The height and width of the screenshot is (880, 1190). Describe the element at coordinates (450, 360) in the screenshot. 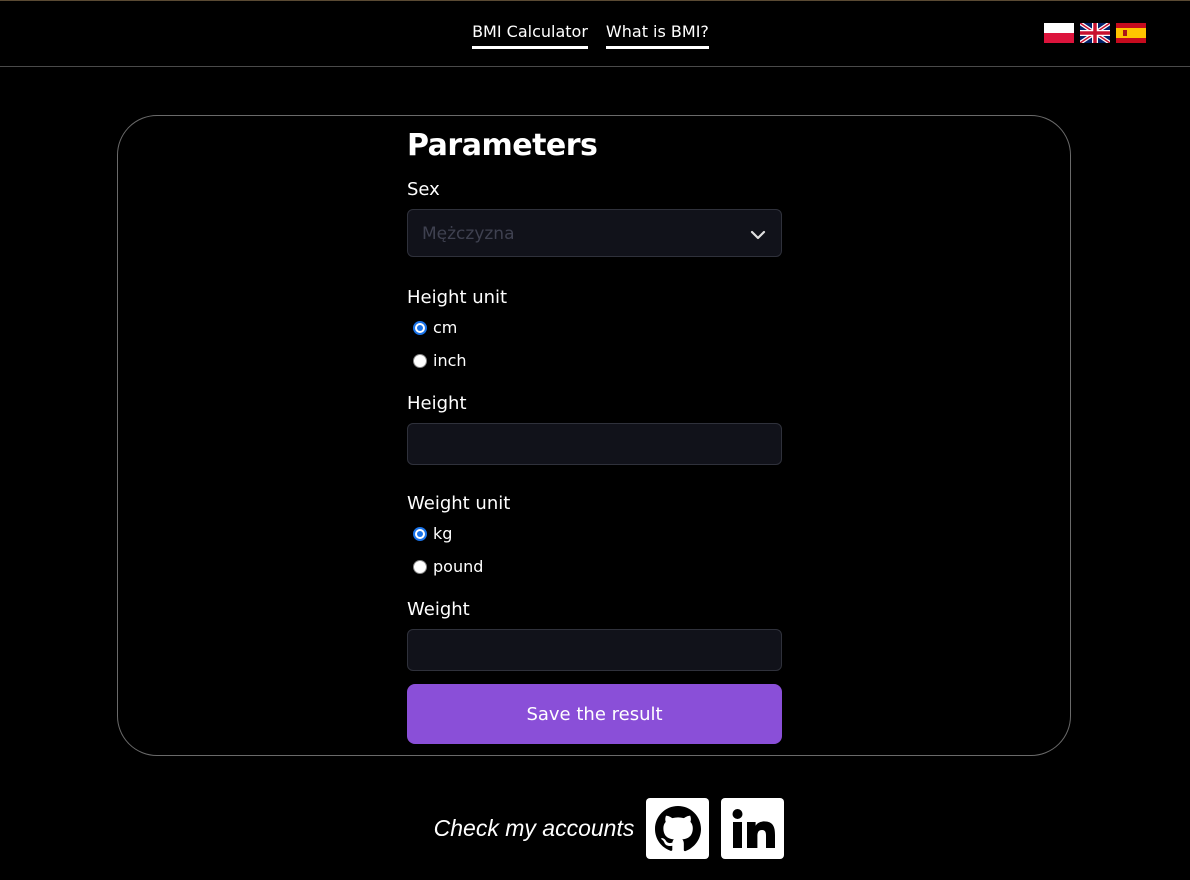

I see `radio-inch-label: inch` at that location.